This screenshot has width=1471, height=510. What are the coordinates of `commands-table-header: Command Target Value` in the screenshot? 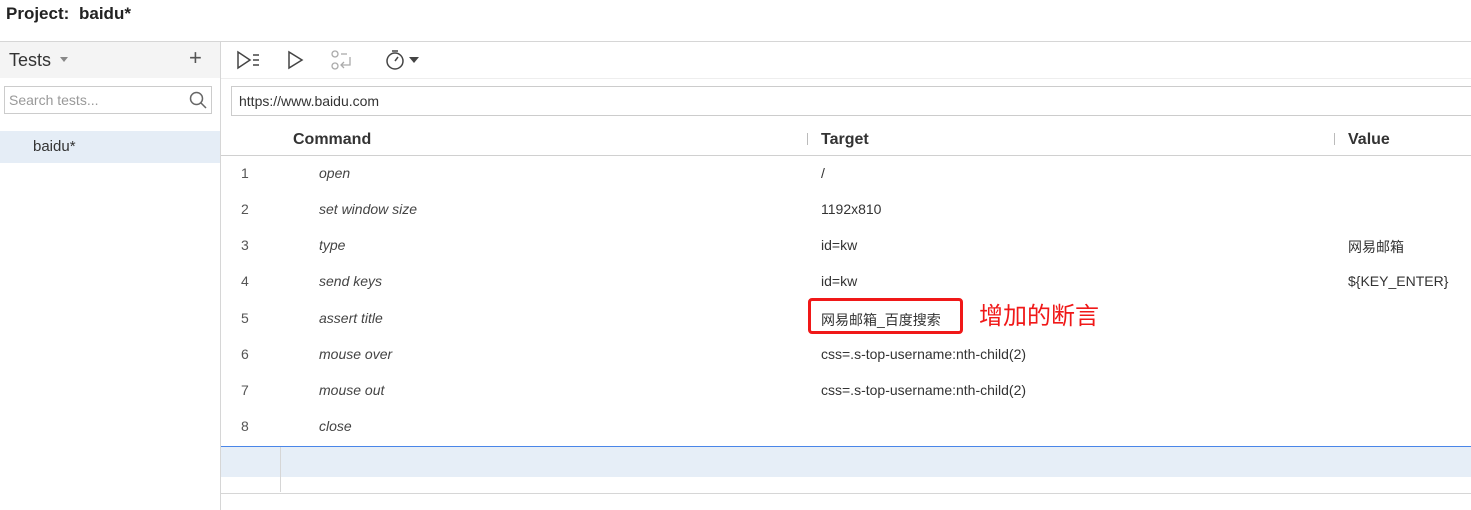 It's located at (846, 139).